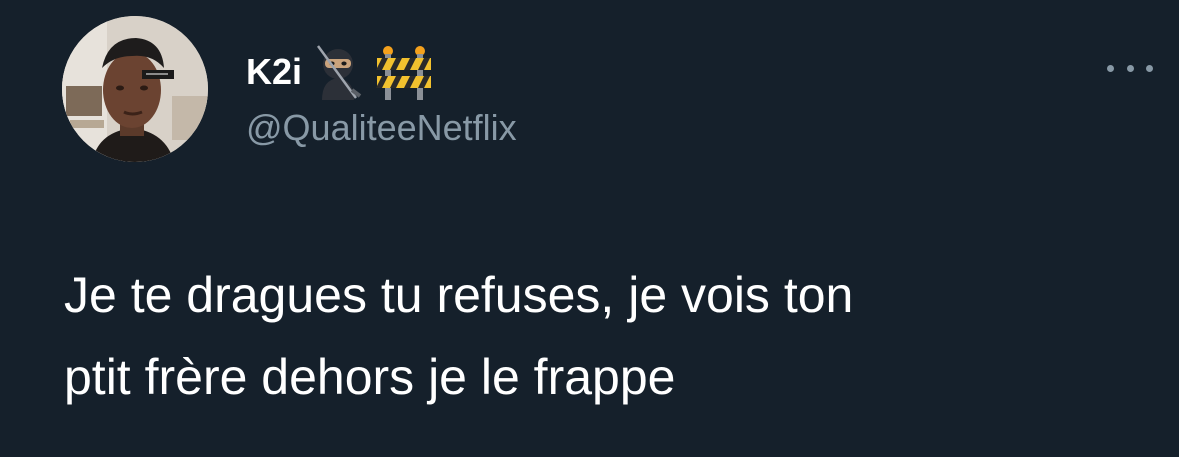  I want to click on avatar-photo, so click(135, 89).